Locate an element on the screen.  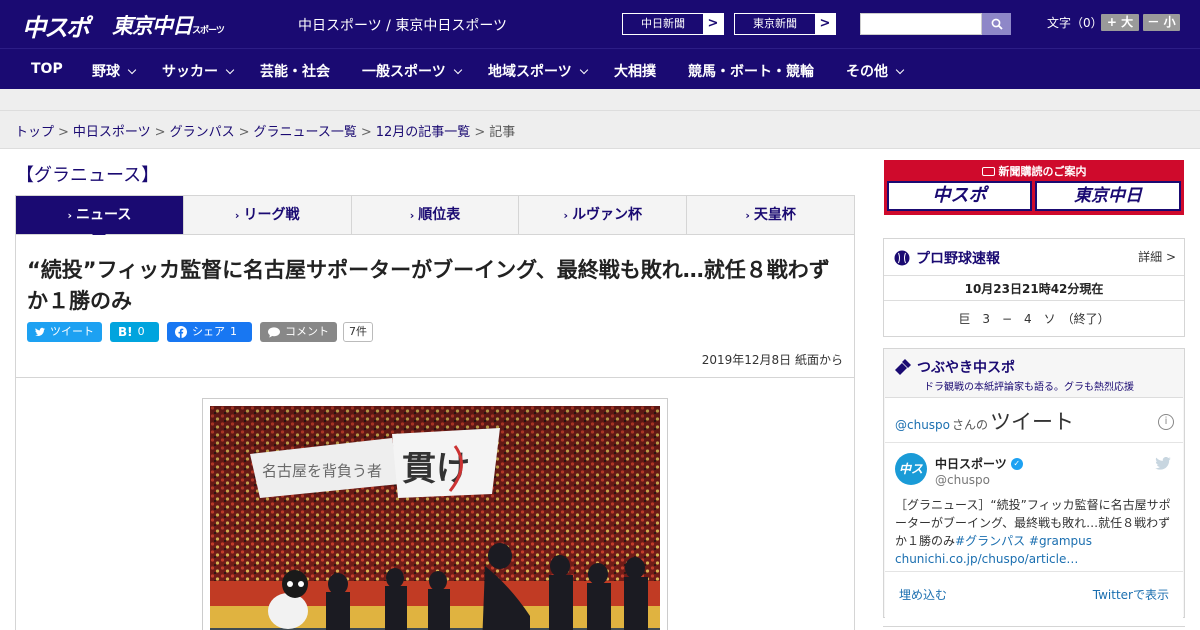
tweet-hashtags: #グランパス #grampus is located at coordinates (1023, 541).